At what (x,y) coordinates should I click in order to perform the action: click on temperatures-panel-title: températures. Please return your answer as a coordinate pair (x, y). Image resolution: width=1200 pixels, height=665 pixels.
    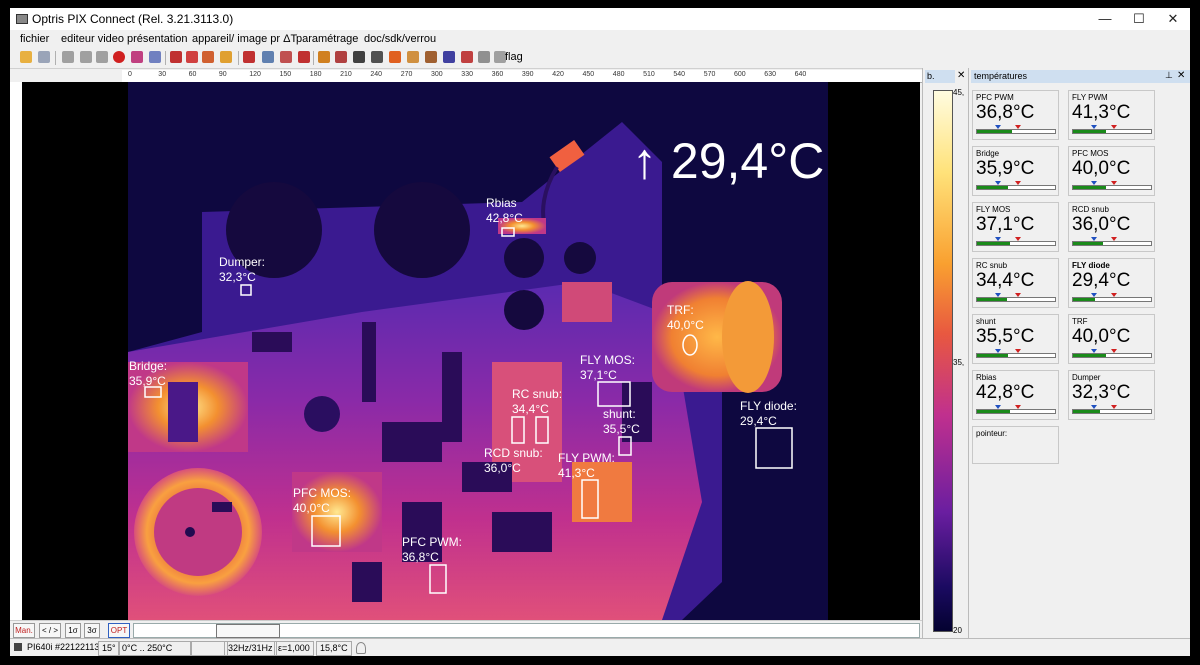
    Looking at the image, I should click on (1080, 76).